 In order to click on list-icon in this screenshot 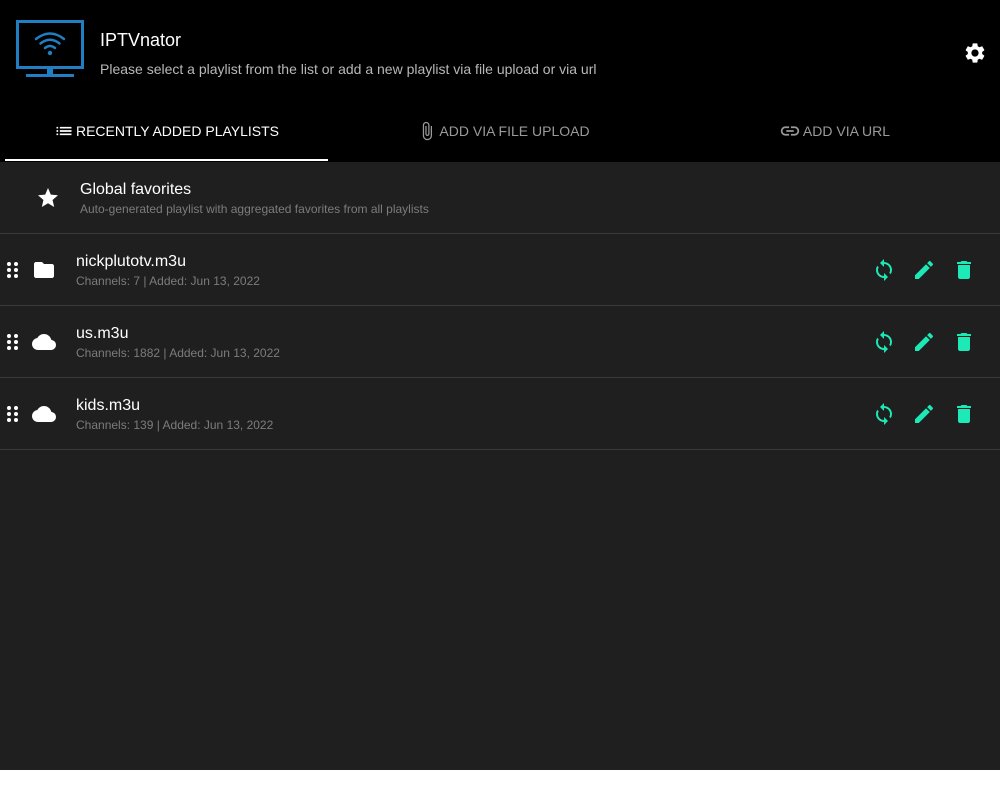, I will do `click(64, 131)`.